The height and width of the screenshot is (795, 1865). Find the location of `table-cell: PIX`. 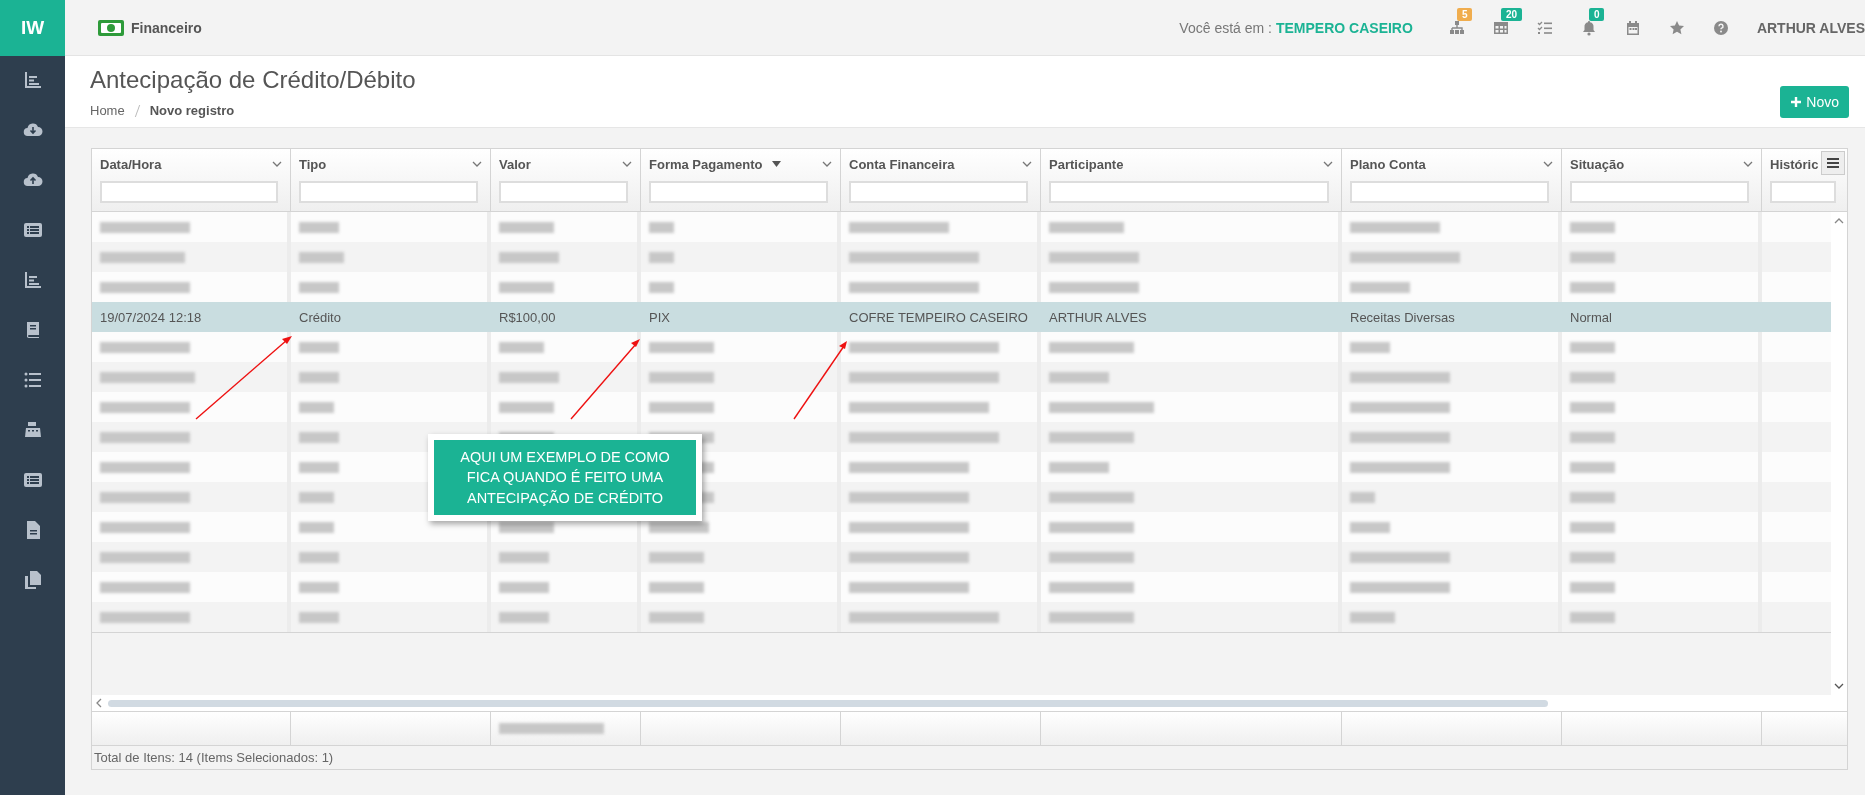

table-cell: PIX is located at coordinates (659, 317).